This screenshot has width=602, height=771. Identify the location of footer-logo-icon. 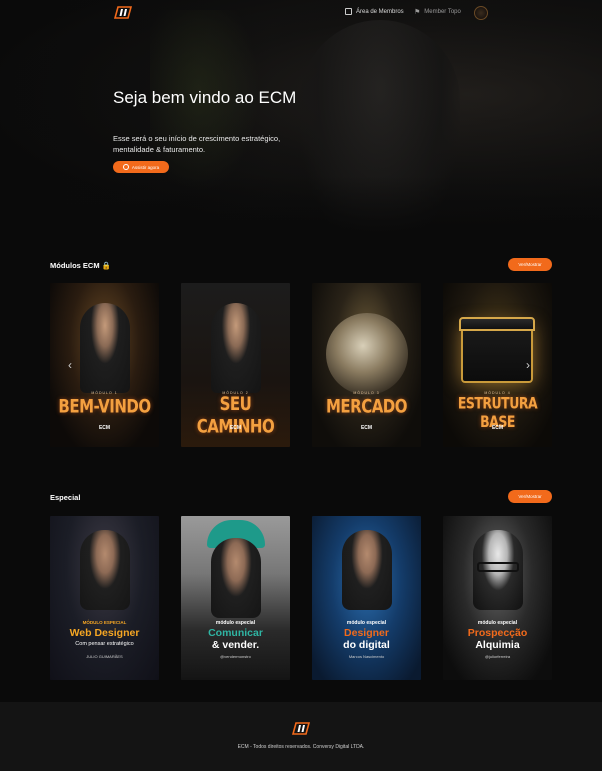
(301, 728).